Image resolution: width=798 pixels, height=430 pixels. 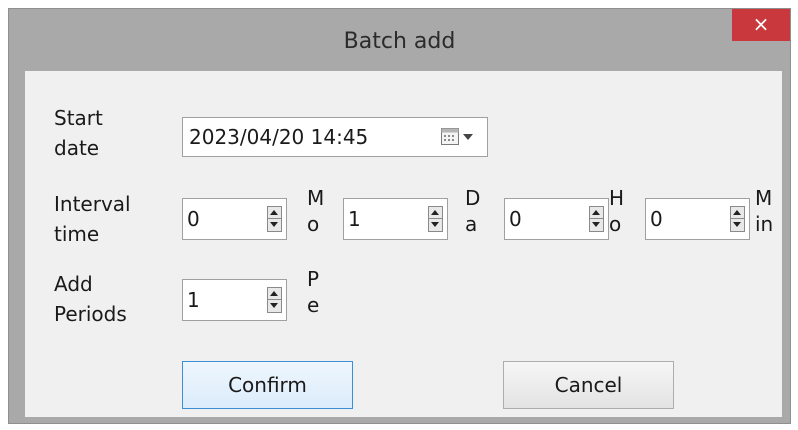 I want to click on months-unit-label: M o, so click(x=316, y=211).